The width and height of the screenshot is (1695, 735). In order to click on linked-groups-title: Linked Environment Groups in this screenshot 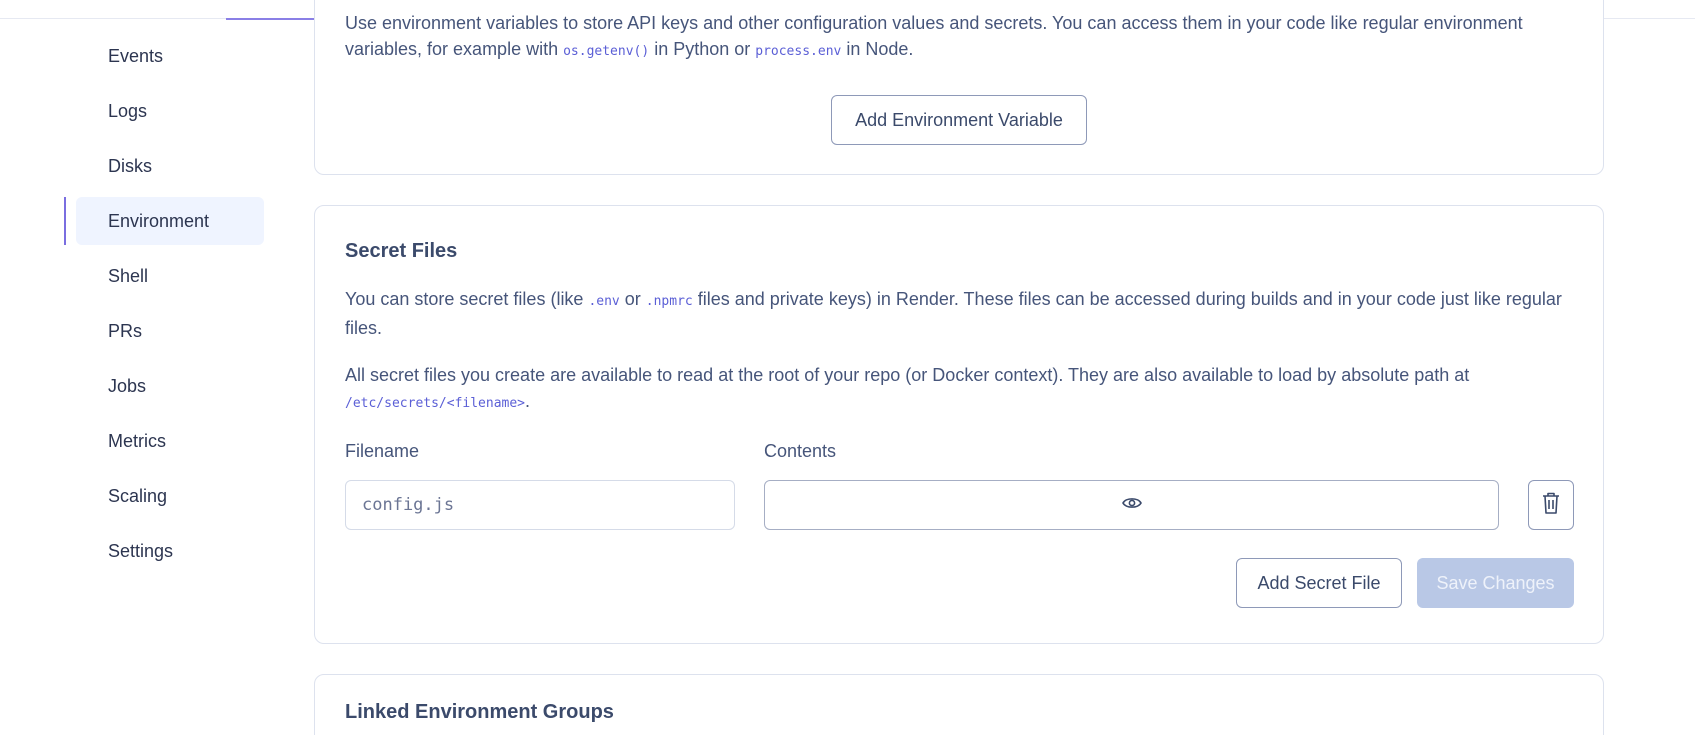, I will do `click(479, 712)`.